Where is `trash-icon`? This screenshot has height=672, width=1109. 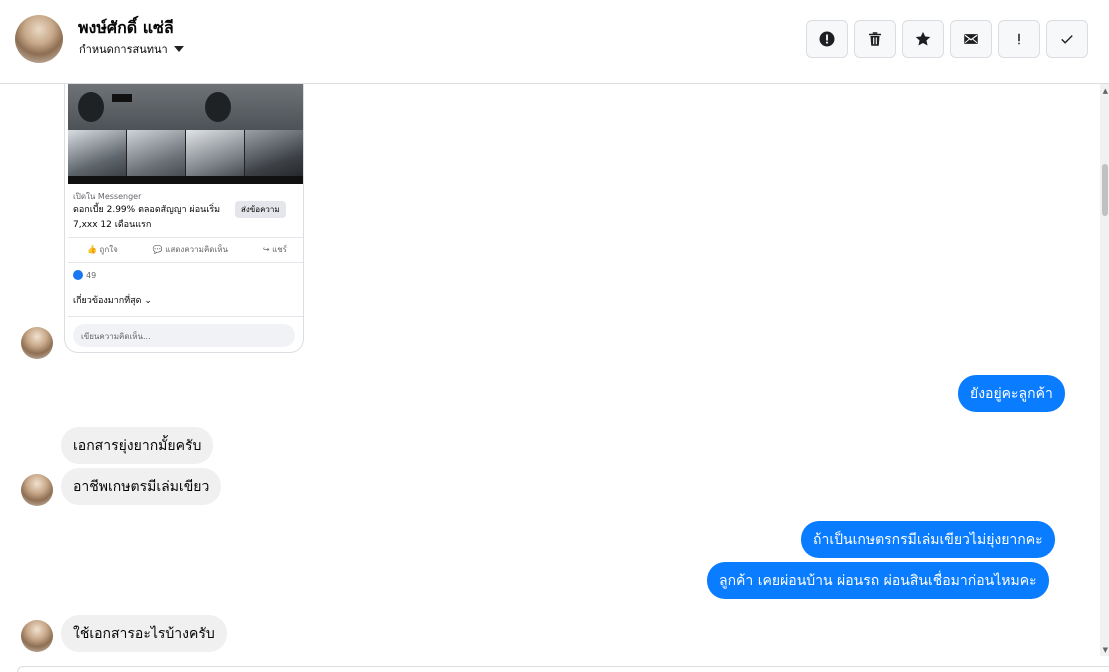
trash-icon is located at coordinates (875, 39).